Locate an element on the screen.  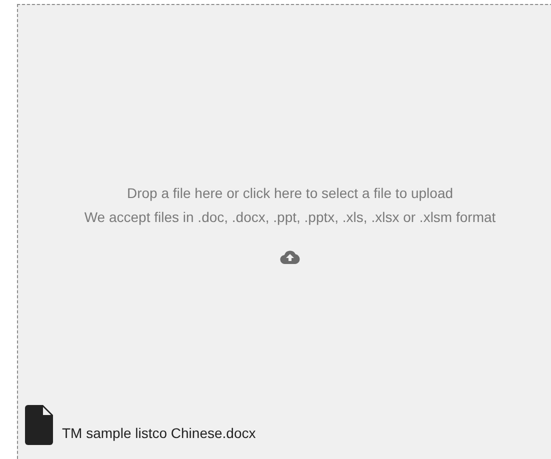
upload-instruction: Drop a file here or click here to select a file to upload is located at coordinates (290, 193).